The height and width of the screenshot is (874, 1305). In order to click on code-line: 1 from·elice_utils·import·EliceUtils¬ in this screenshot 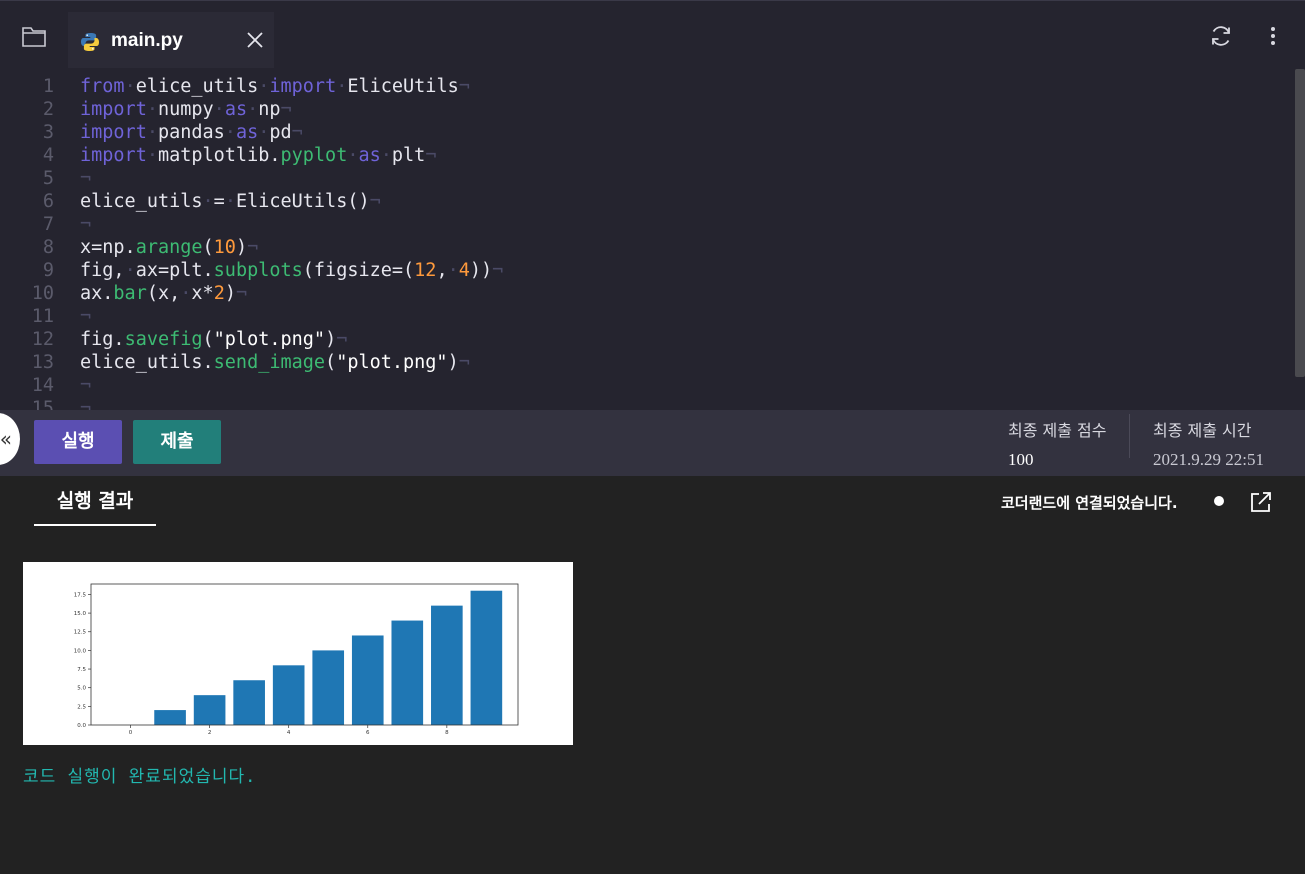, I will do `click(647, 86)`.